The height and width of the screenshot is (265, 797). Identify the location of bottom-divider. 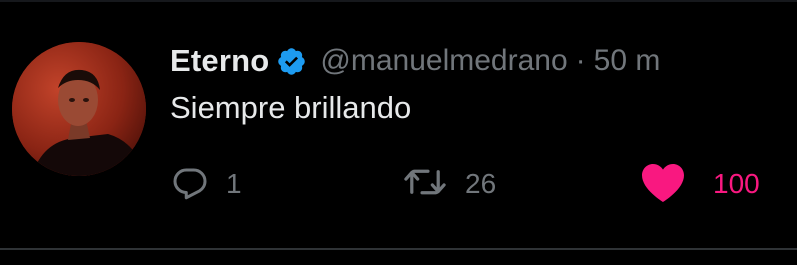
(398, 249).